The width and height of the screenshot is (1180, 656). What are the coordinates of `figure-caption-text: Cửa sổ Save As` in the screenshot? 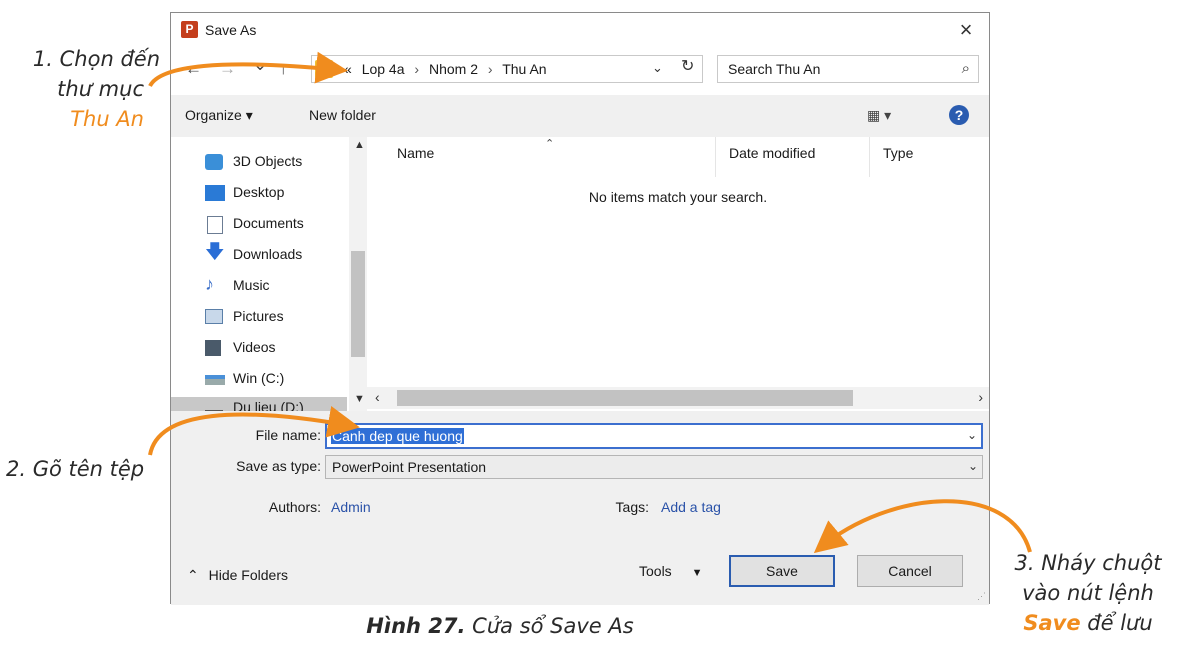 It's located at (553, 626).